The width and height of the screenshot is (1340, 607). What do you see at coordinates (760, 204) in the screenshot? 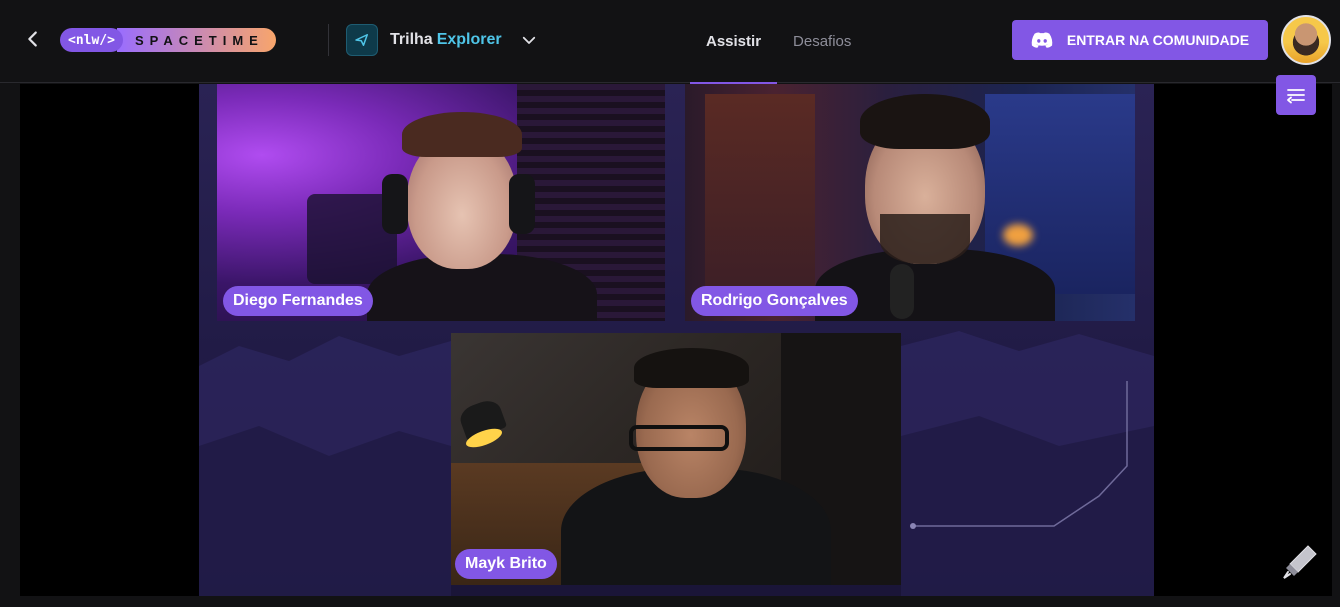
I see `shelf-left` at bounding box center [760, 204].